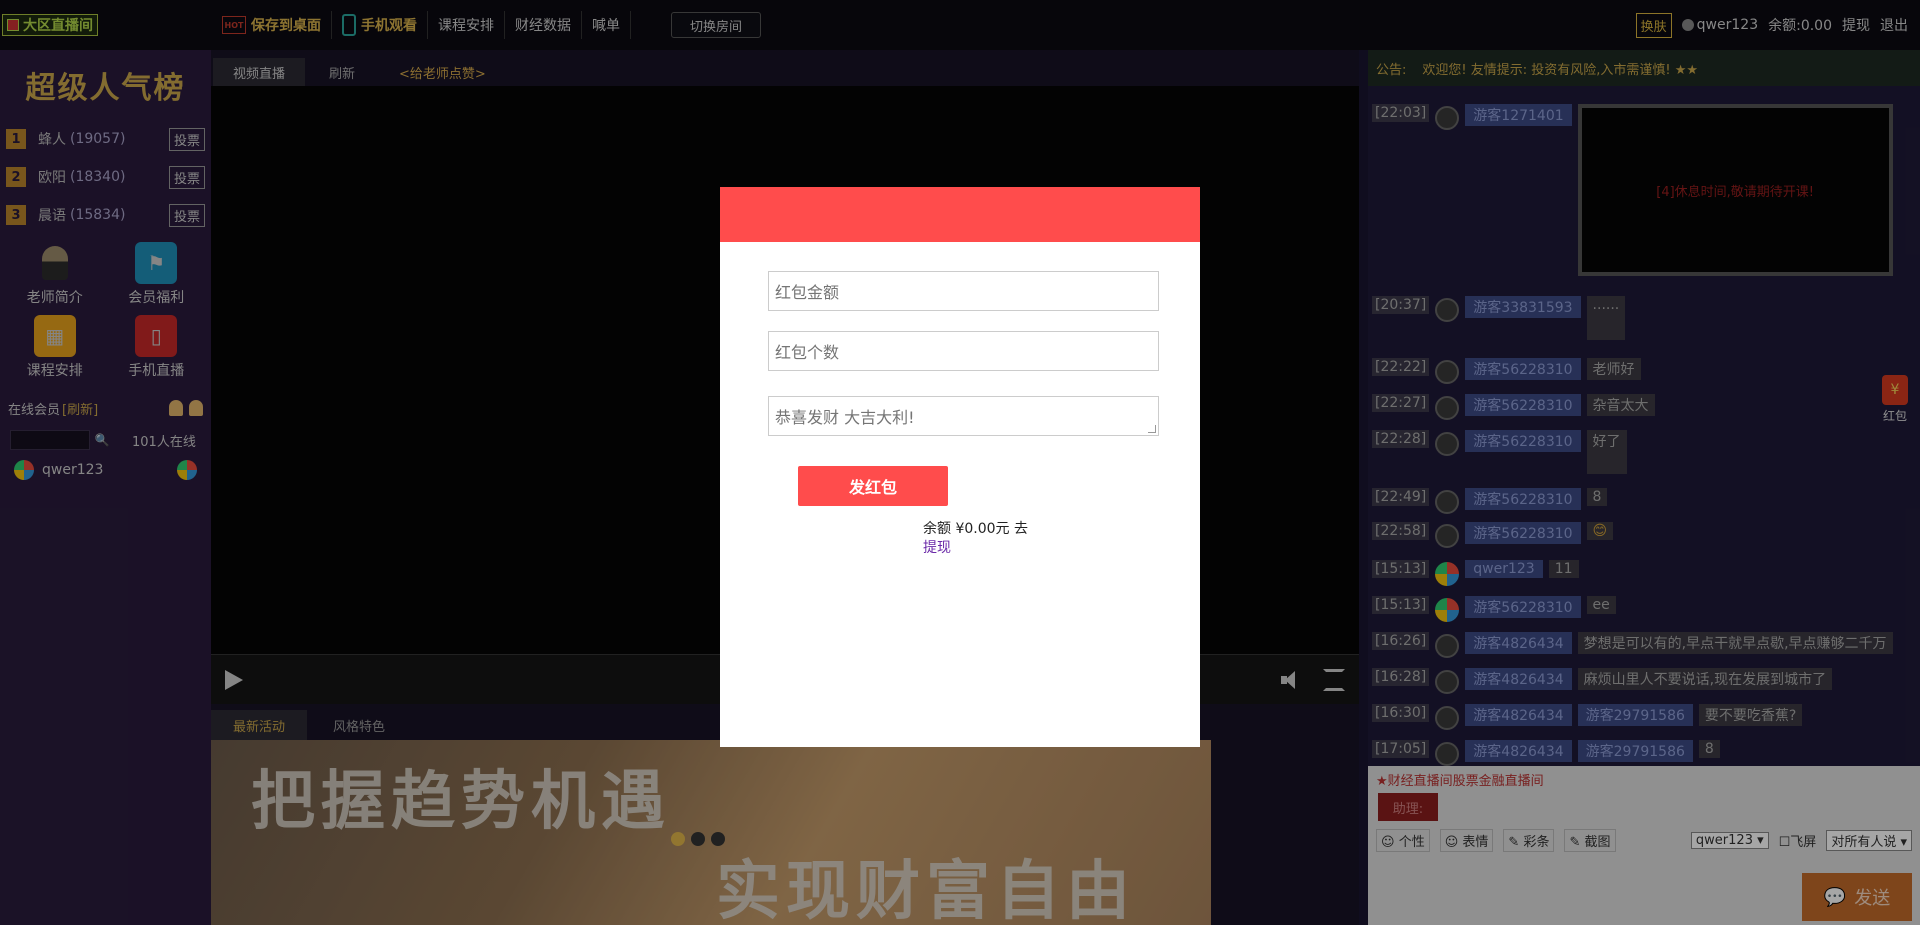 The height and width of the screenshot is (925, 1920). Describe the element at coordinates (960, 214) in the screenshot. I see `dialog-header` at that location.